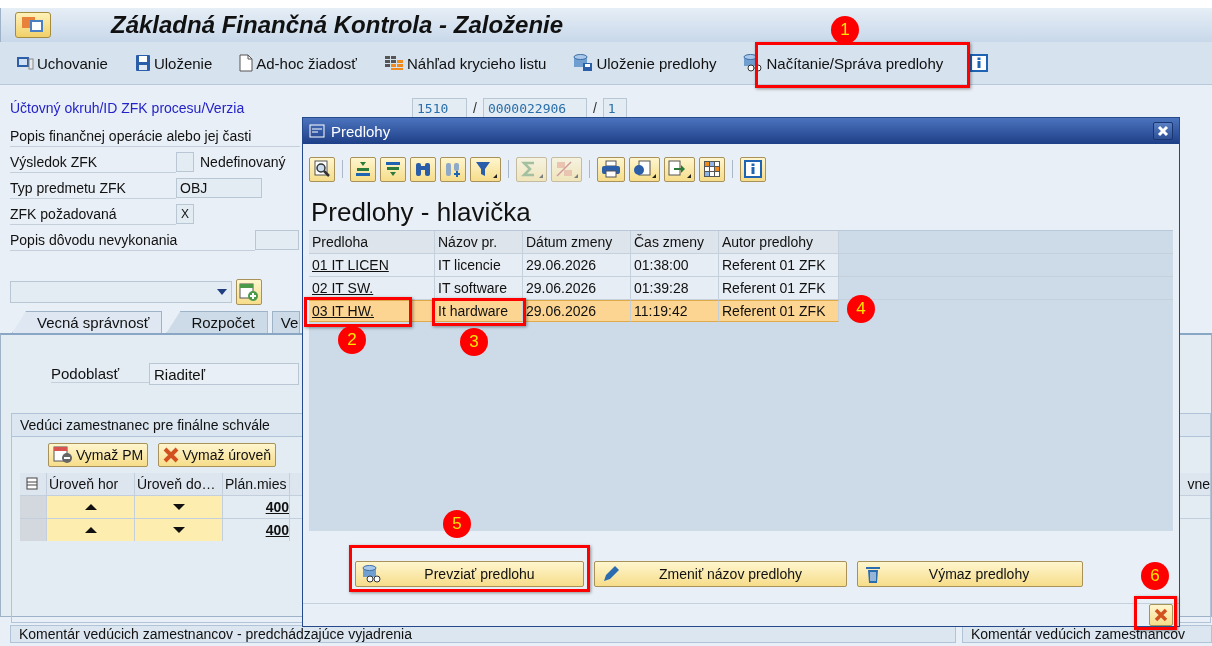  What do you see at coordinates (298, 63) in the screenshot?
I see `toolbar-button: Ad-hoc žiadosť` at bounding box center [298, 63].